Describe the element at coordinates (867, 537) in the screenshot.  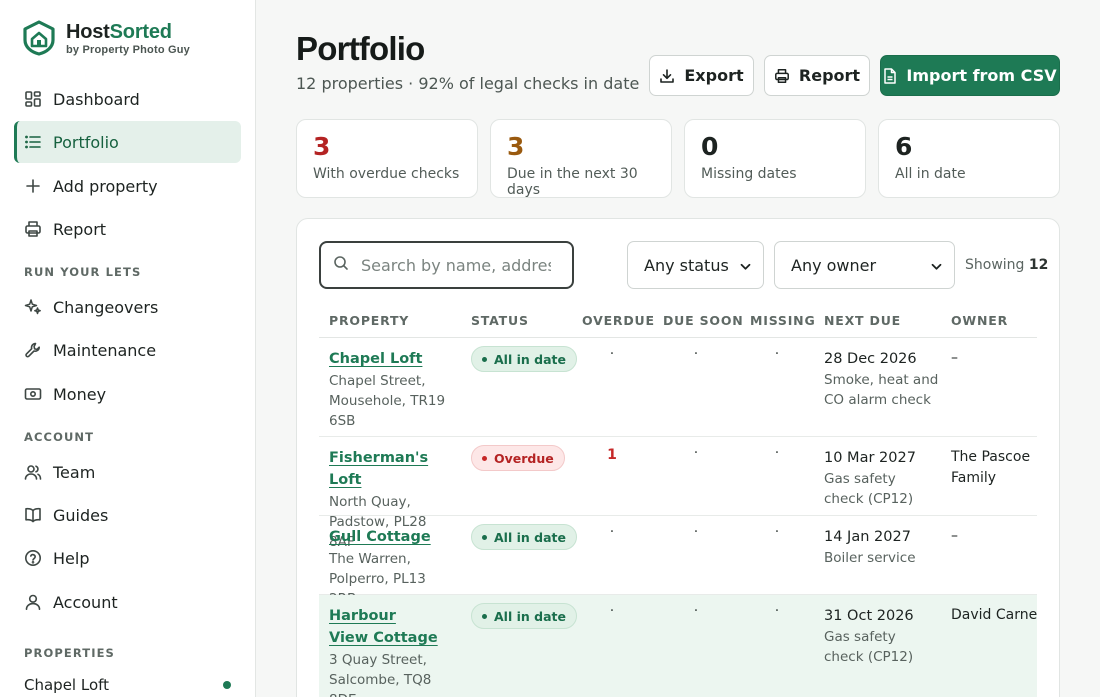
I see `next-due-date: 14 Jan 2027` at that location.